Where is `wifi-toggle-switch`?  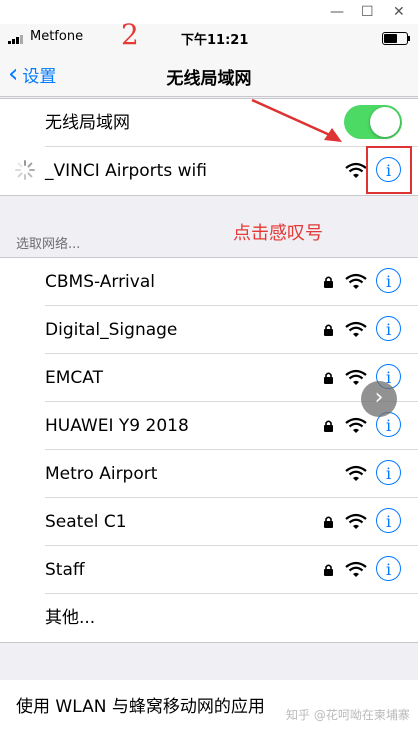
wifi-toggle-switch is located at coordinates (373, 122).